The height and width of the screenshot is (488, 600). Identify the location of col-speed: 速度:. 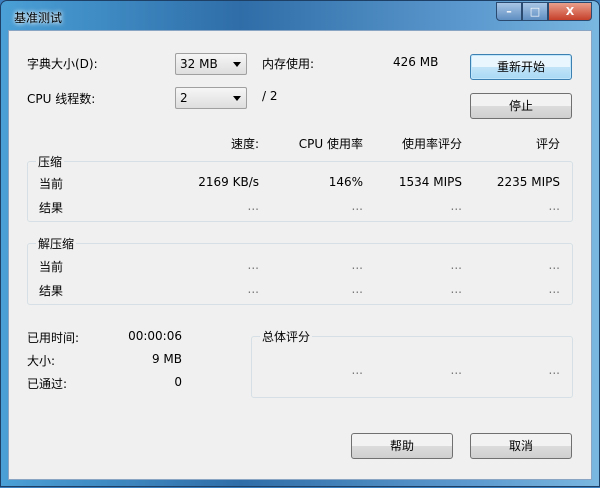
(244, 144).